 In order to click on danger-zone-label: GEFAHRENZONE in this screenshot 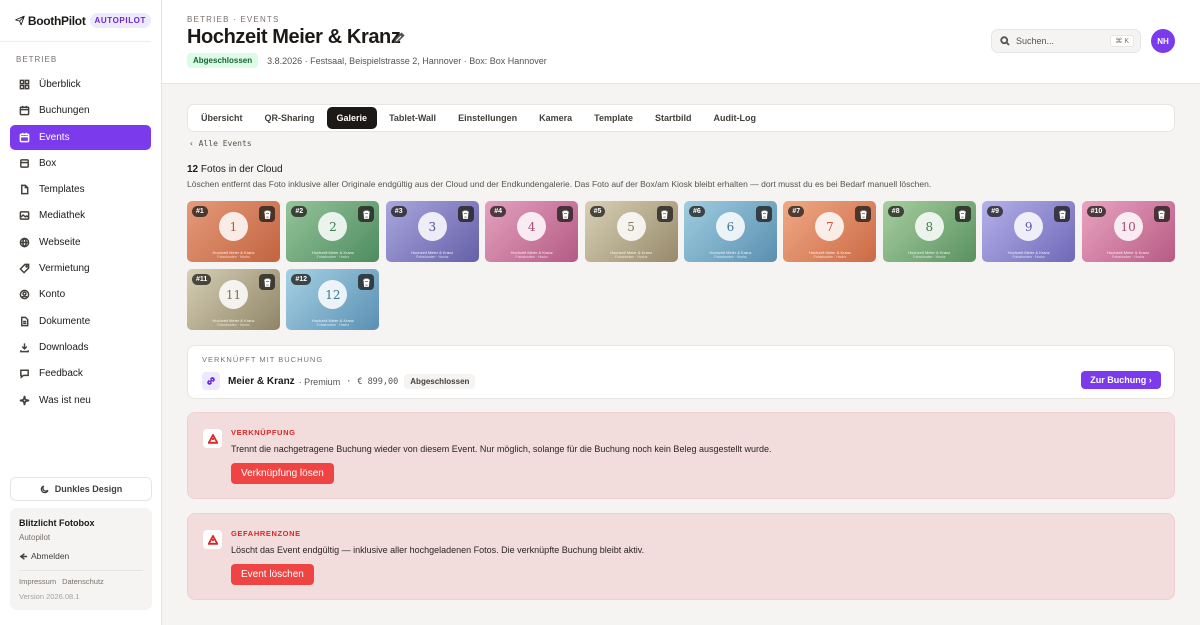, I will do `click(266, 533)`.